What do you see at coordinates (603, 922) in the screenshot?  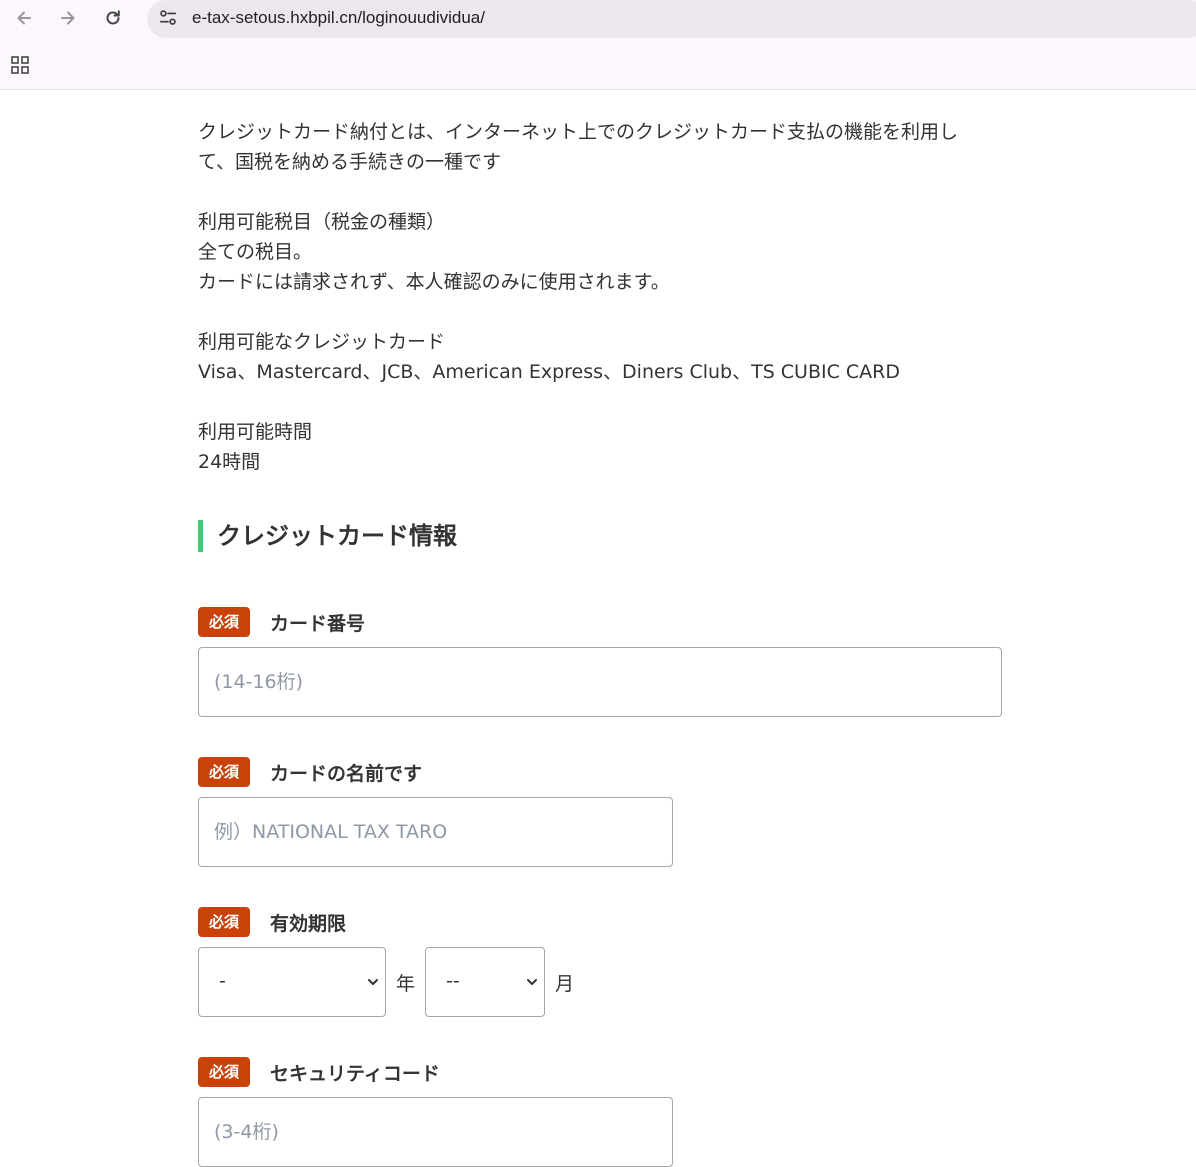 I see `expiry-label: 必須 有効期限` at bounding box center [603, 922].